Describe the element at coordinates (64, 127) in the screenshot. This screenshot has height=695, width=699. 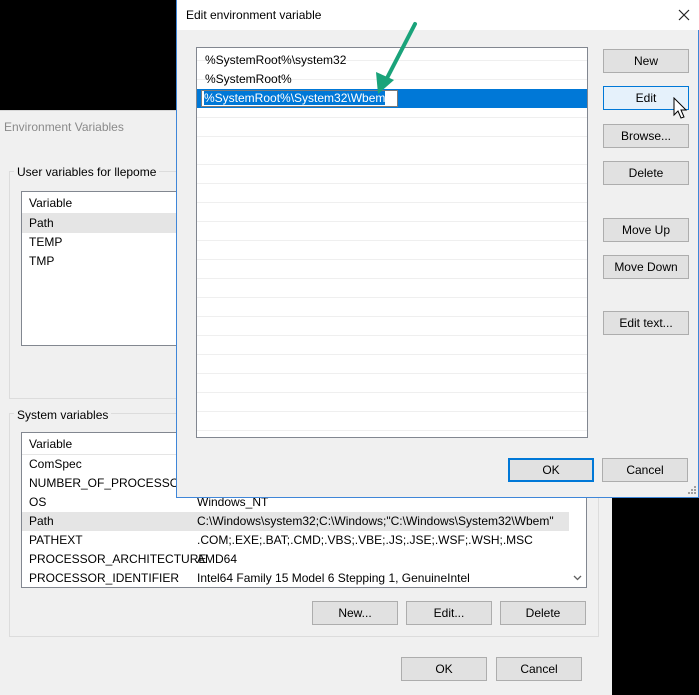
I see `dialog-title: Environment Variables` at that location.